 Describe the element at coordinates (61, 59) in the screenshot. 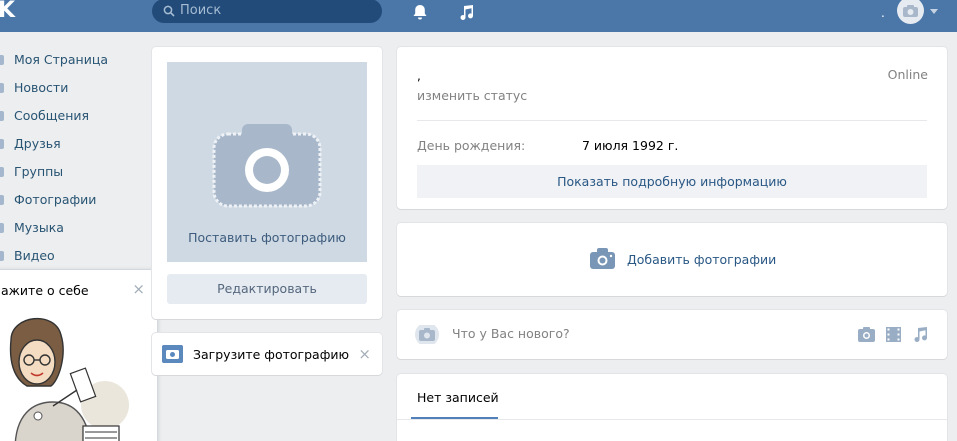

I see `sidebar-item-label: Моя Страница` at that location.